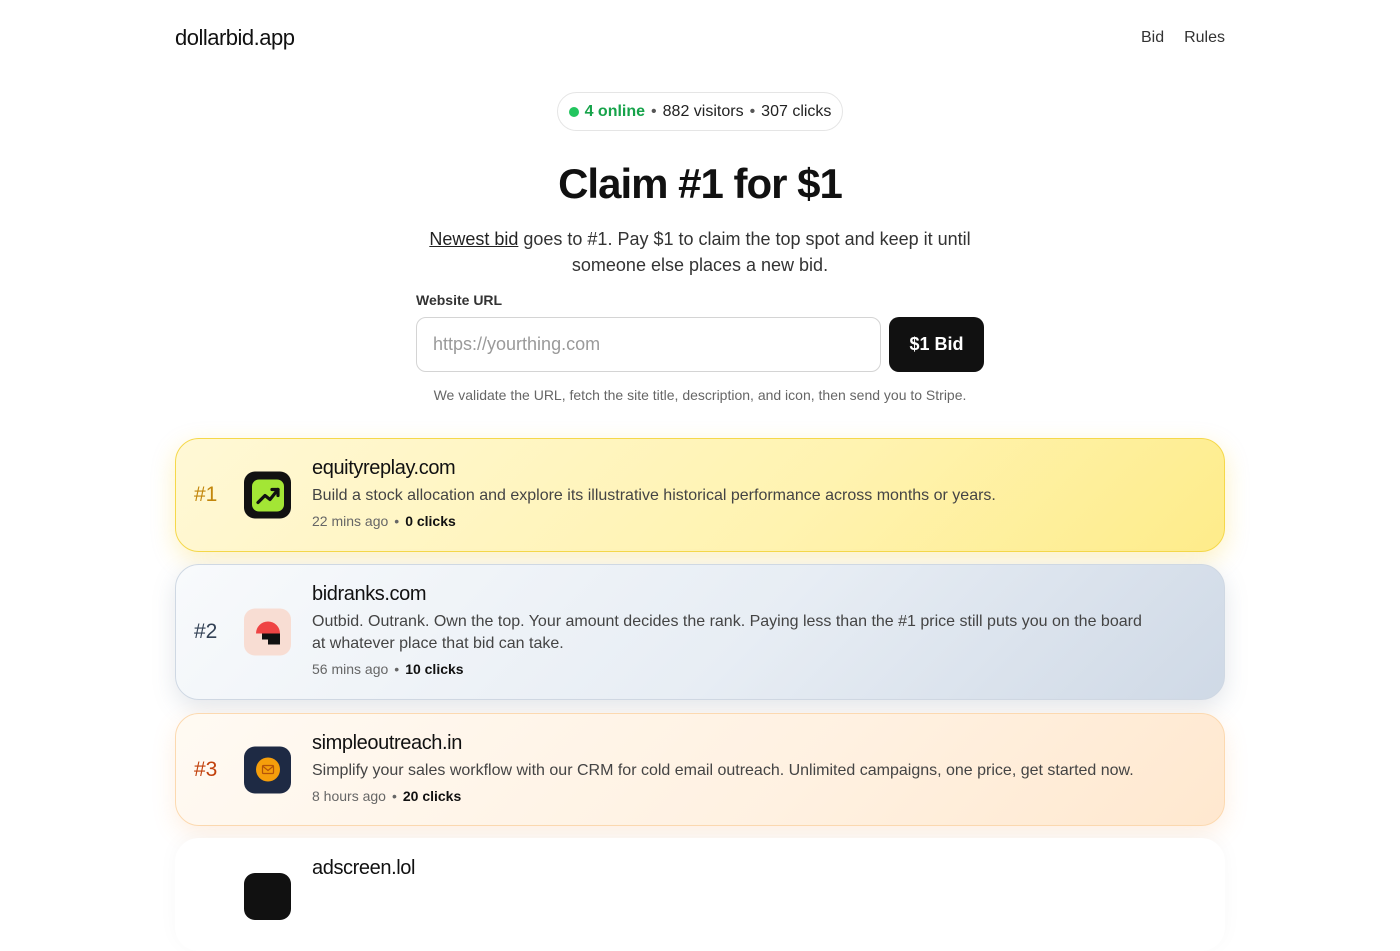 This screenshot has width=1400, height=951. I want to click on listing-site: adscreen.lol, so click(728, 868).